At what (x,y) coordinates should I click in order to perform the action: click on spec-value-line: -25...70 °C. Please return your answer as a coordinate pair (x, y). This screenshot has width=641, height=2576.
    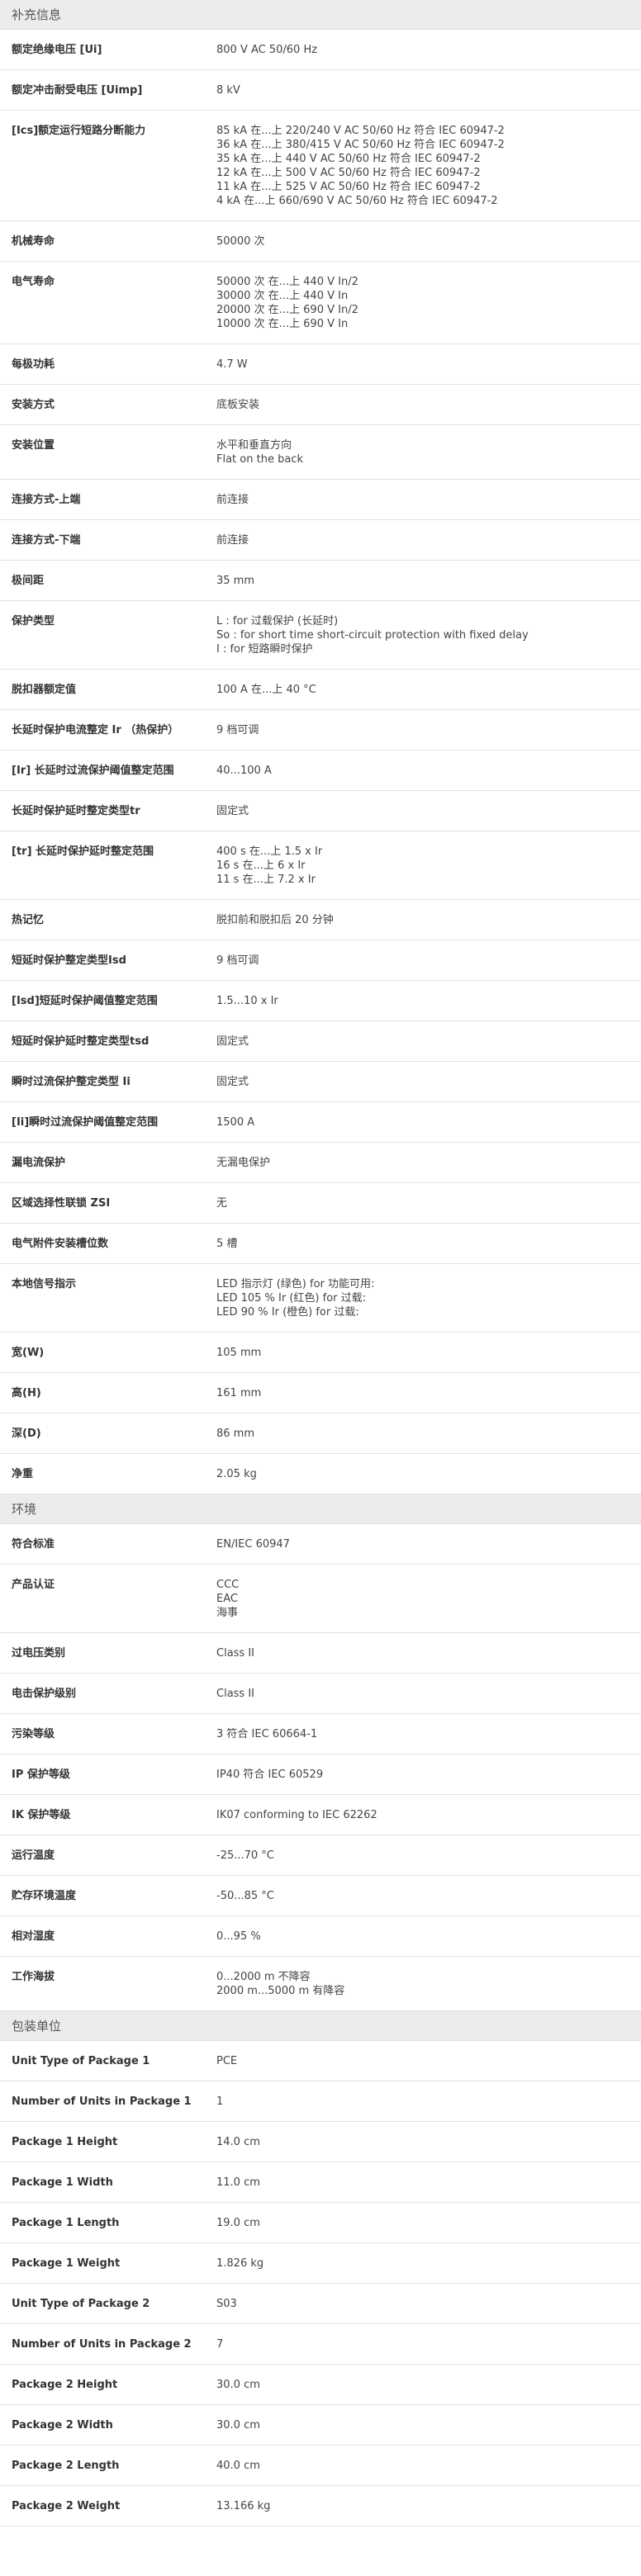
    Looking at the image, I should click on (245, 1855).